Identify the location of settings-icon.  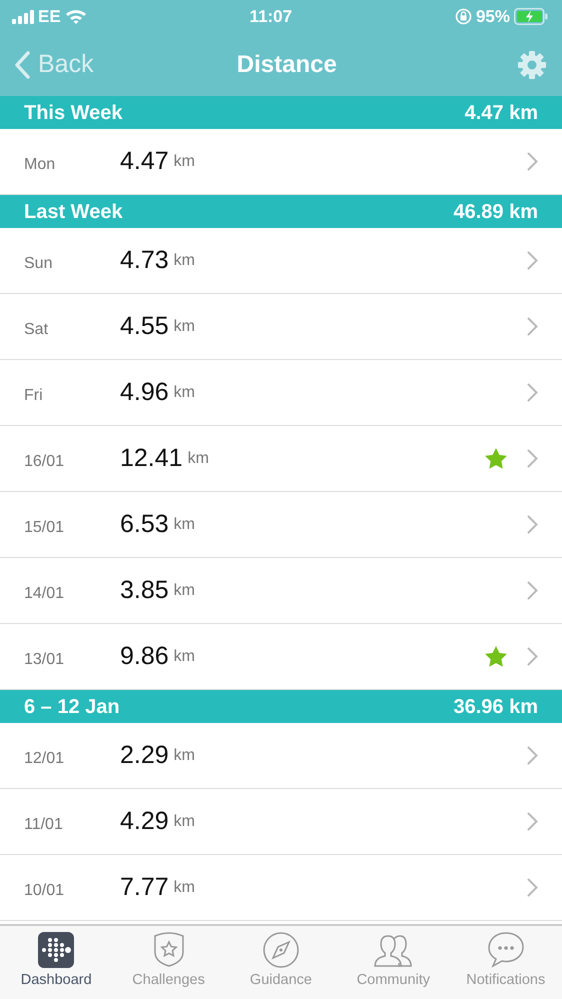
(532, 64).